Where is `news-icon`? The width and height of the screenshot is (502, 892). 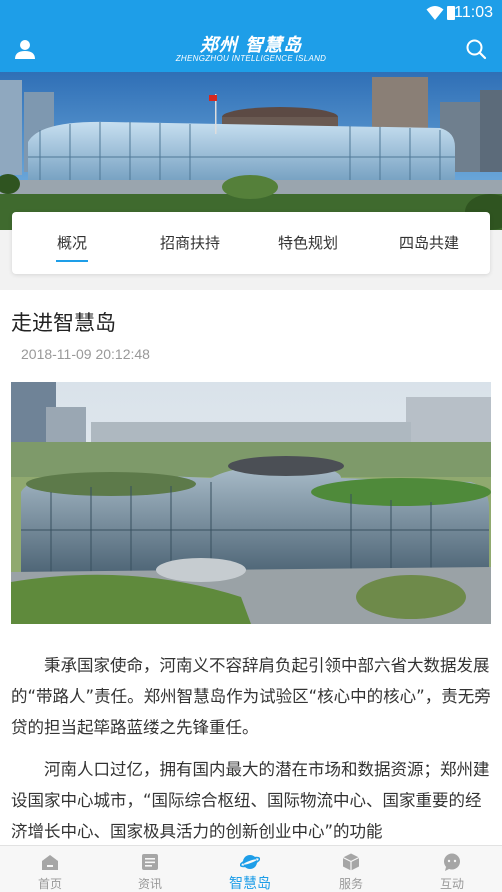 news-icon is located at coordinates (150, 862).